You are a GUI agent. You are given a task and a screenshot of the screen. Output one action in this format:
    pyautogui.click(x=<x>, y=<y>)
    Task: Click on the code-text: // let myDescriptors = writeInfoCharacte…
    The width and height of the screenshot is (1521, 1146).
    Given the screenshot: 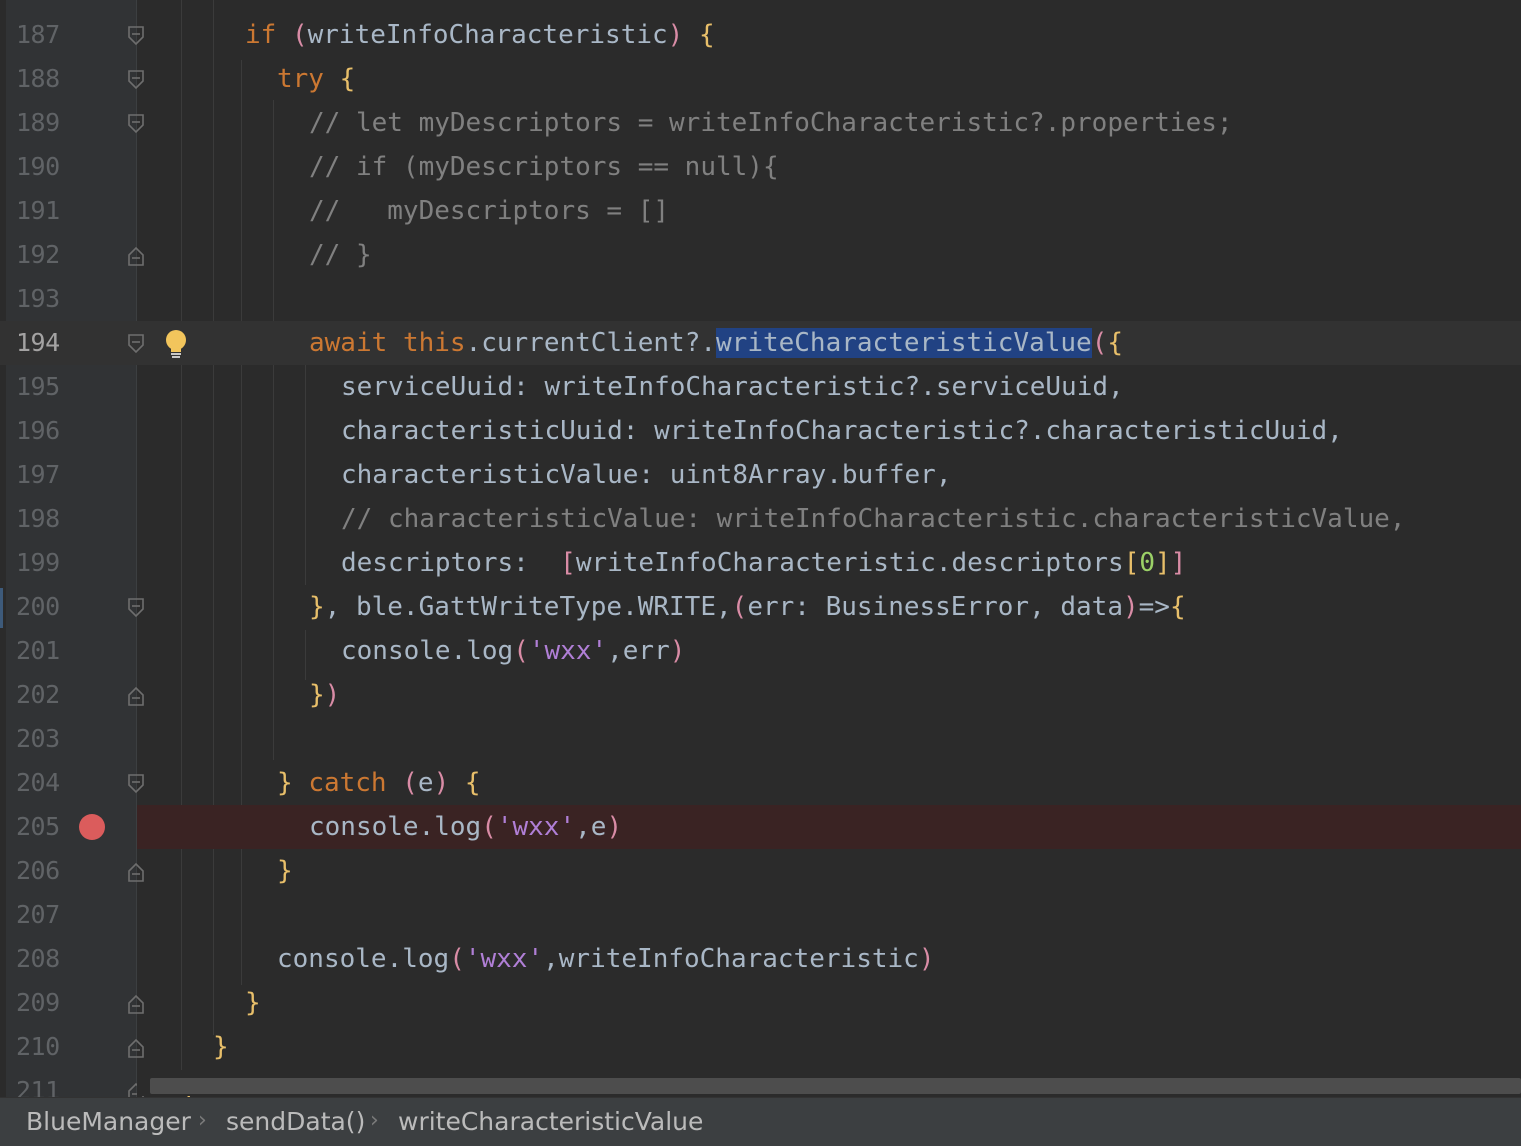 What is the action you would take?
    pyautogui.click(x=771, y=123)
    